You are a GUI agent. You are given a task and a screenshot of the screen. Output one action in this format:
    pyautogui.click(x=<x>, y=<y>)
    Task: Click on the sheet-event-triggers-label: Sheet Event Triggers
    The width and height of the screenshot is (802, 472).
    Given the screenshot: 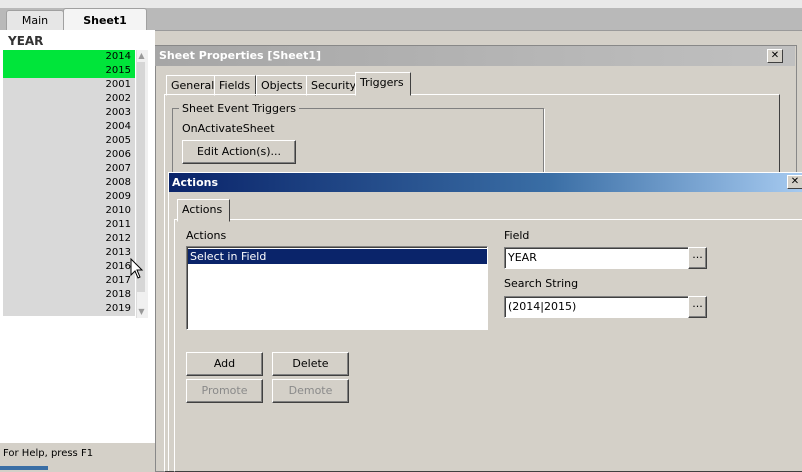 What is the action you would take?
    pyautogui.click(x=239, y=108)
    